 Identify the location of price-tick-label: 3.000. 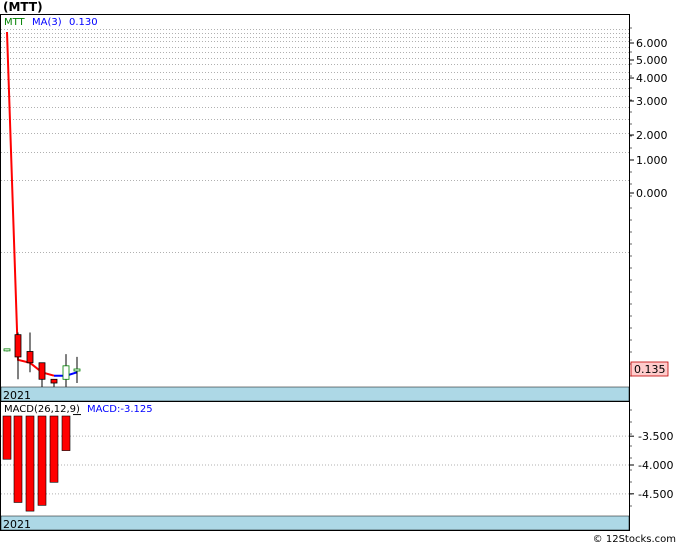
(652, 101).